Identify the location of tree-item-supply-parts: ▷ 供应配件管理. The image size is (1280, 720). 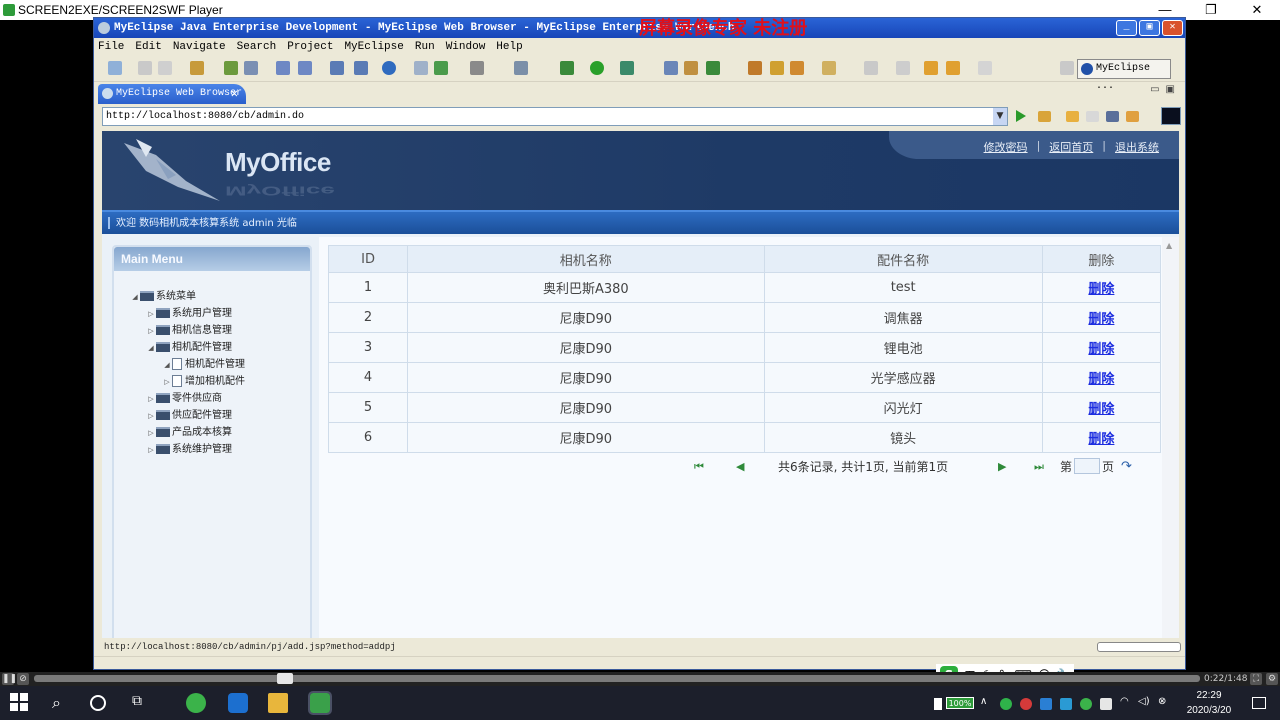
(189, 416).